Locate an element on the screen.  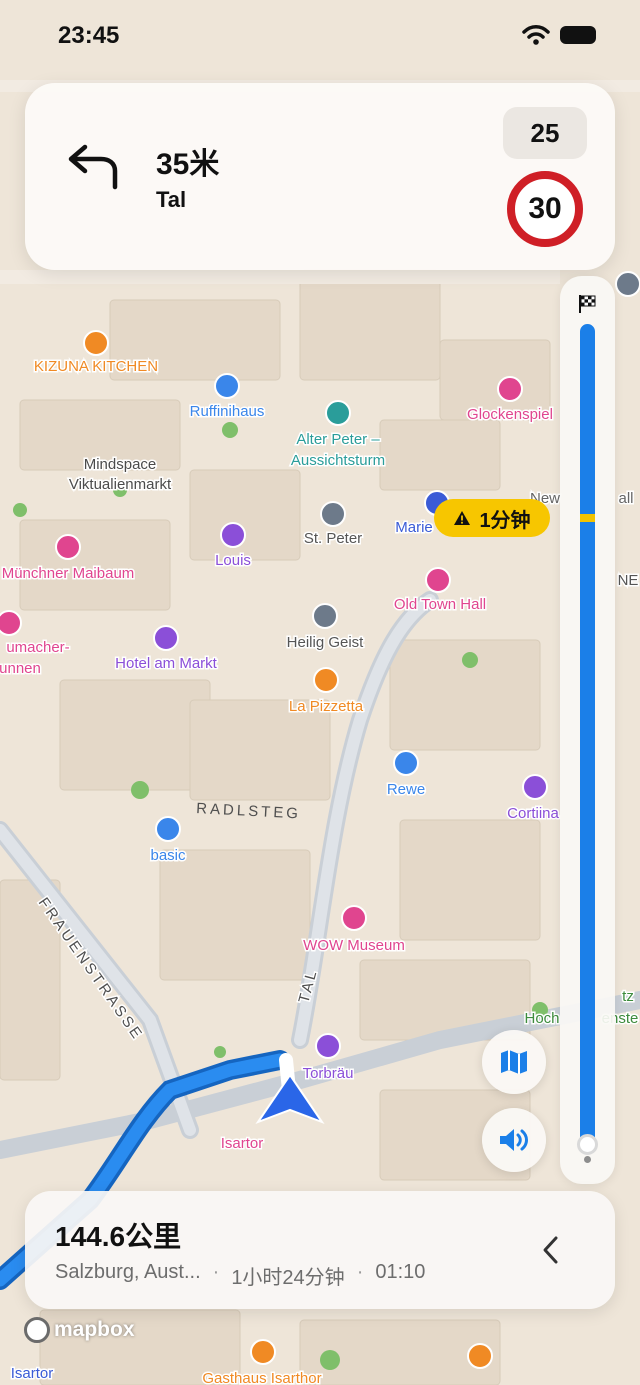
route-progress-bar is located at coordinates (587, 730).